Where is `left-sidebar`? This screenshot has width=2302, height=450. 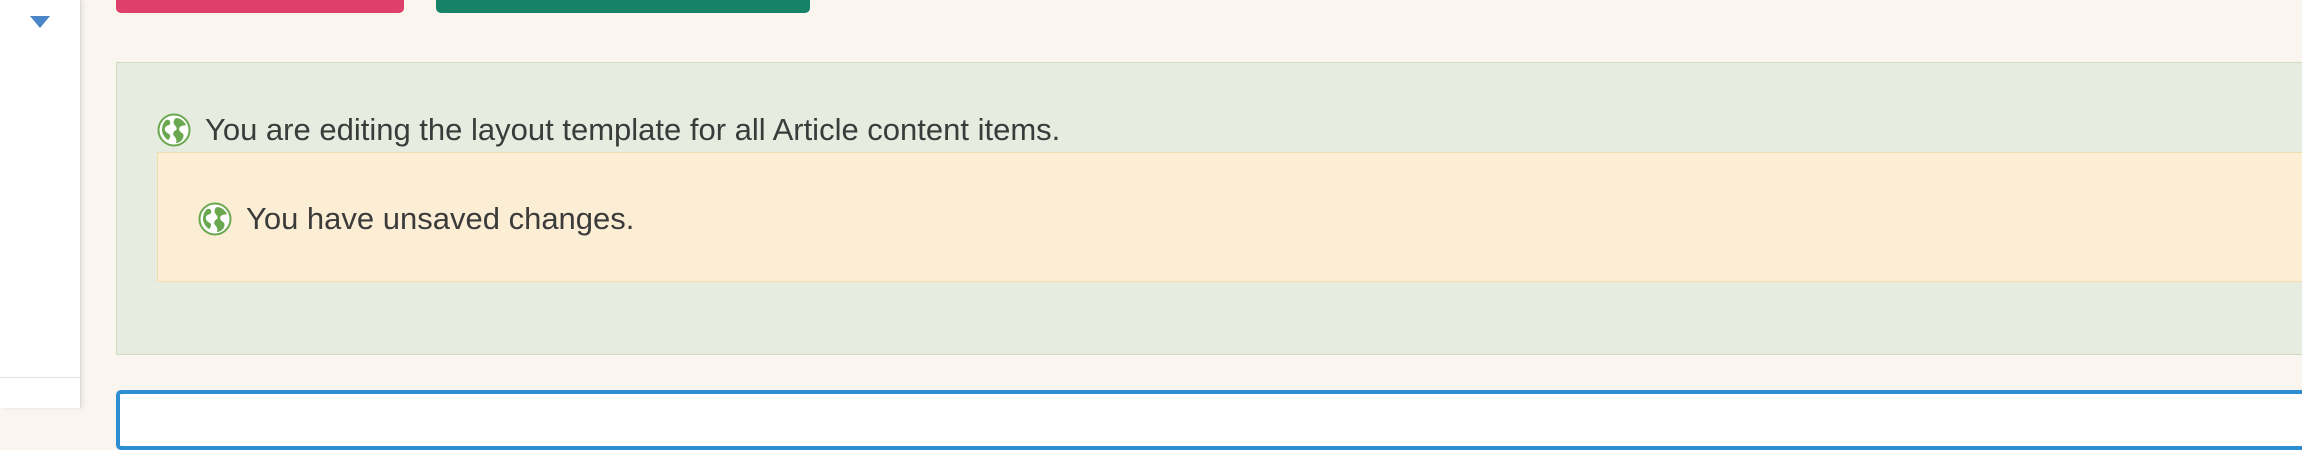
left-sidebar is located at coordinates (40, 204).